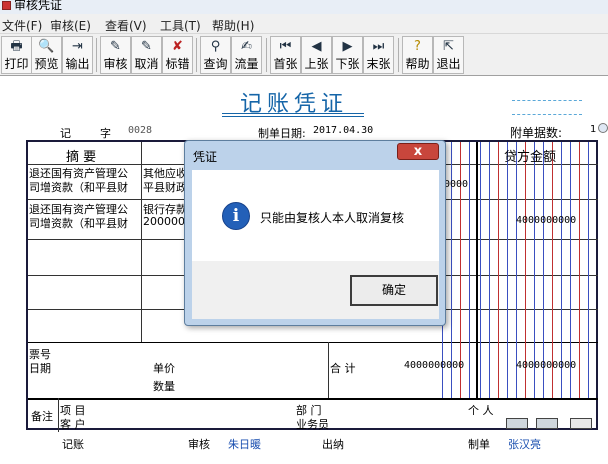 The width and height of the screenshot is (608, 464). Describe the element at coordinates (481, 410) in the screenshot. I see `person-label: 个 人` at that location.